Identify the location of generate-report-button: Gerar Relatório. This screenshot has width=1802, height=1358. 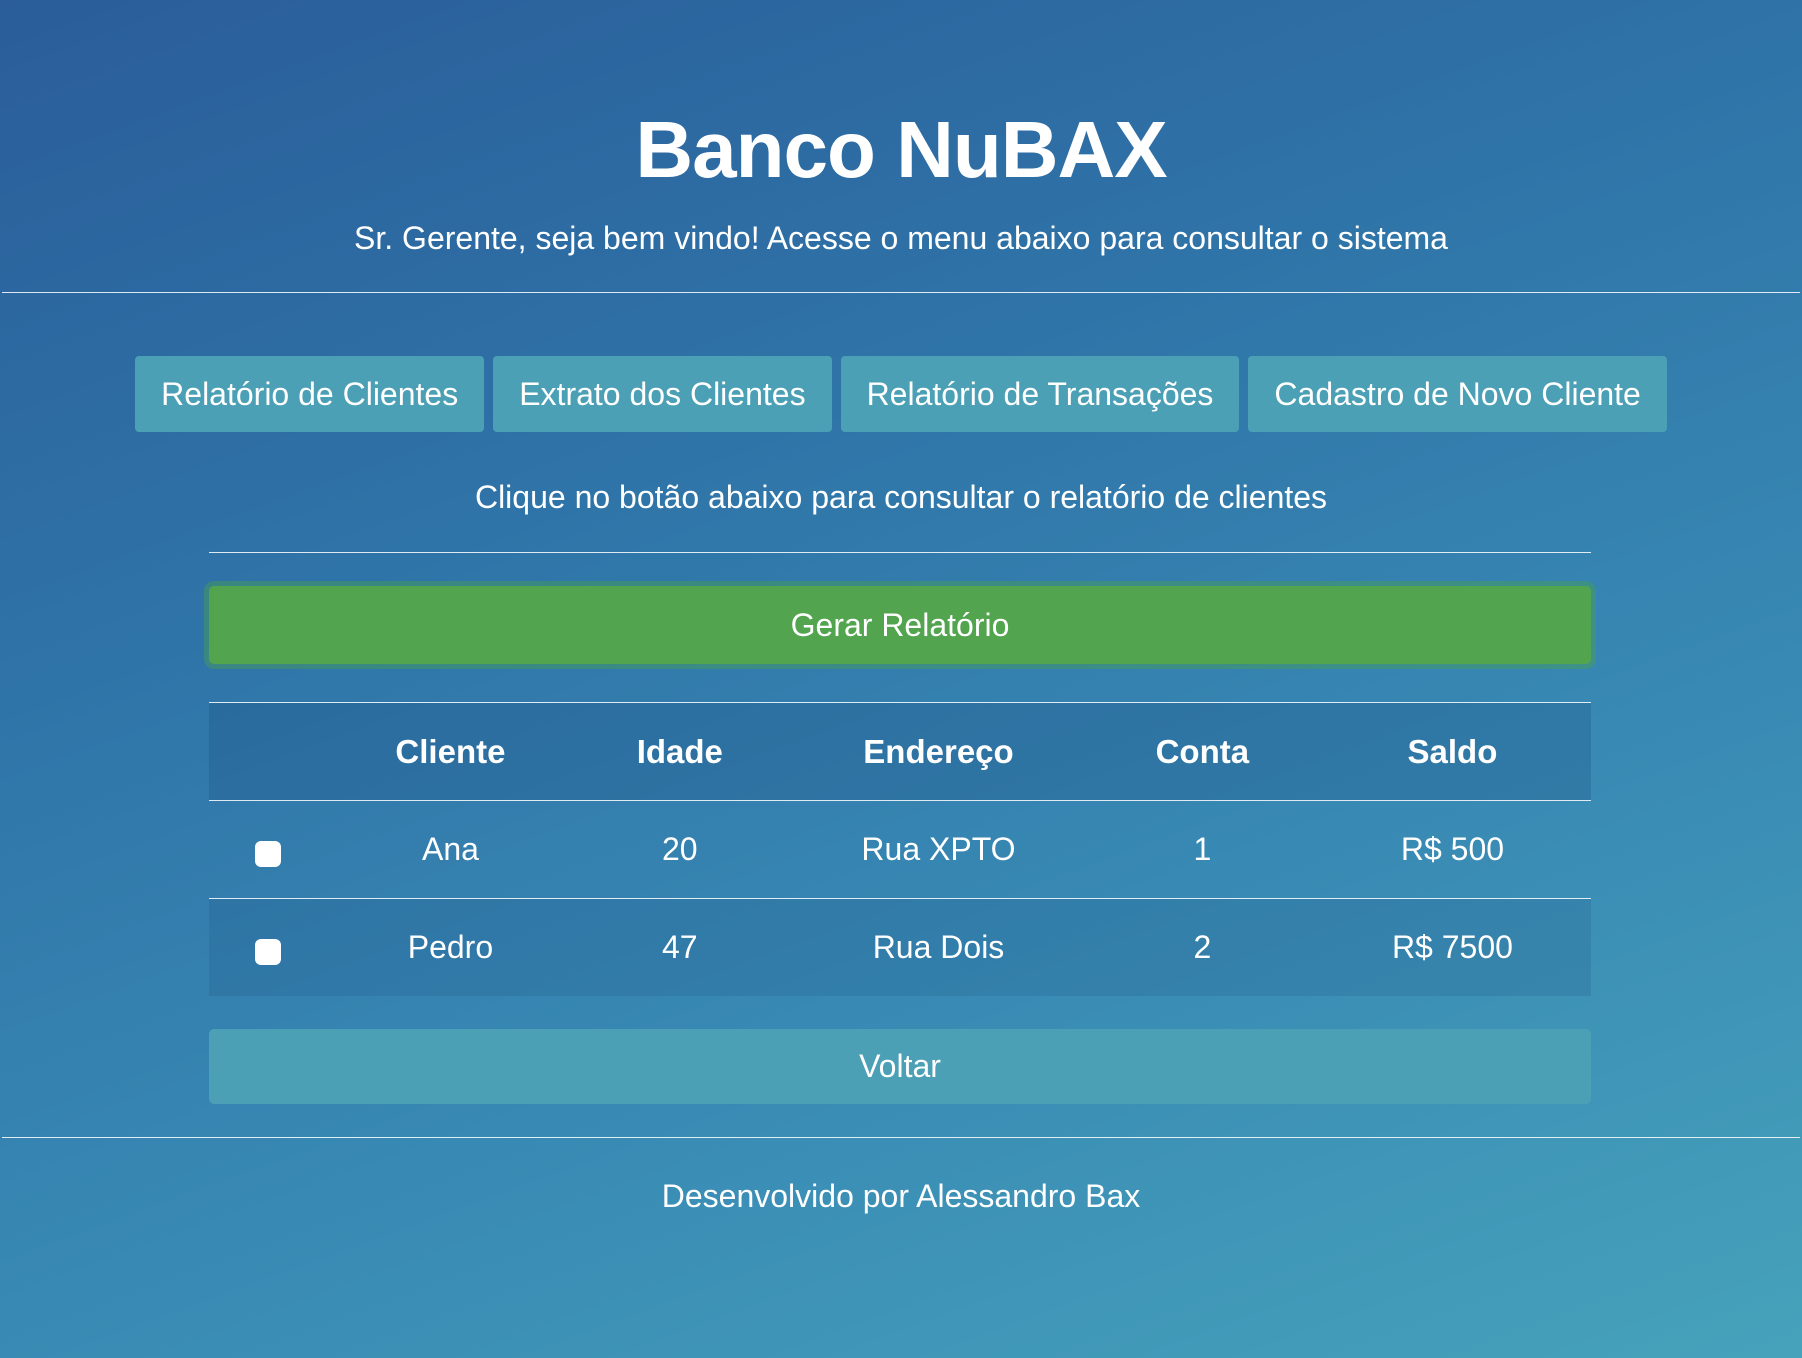
(900, 625).